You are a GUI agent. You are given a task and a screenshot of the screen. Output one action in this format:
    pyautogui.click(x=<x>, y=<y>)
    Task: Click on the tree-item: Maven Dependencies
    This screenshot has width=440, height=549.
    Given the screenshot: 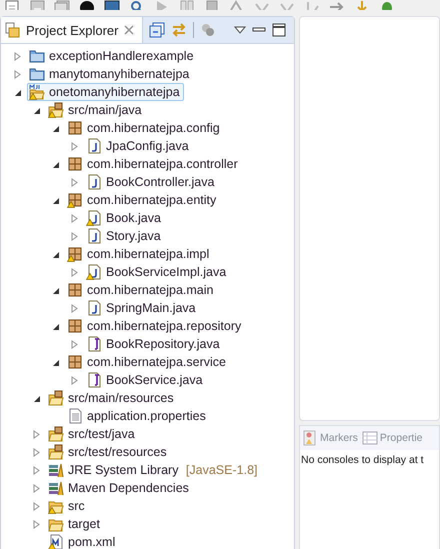 What is the action you would take?
    pyautogui.click(x=119, y=488)
    